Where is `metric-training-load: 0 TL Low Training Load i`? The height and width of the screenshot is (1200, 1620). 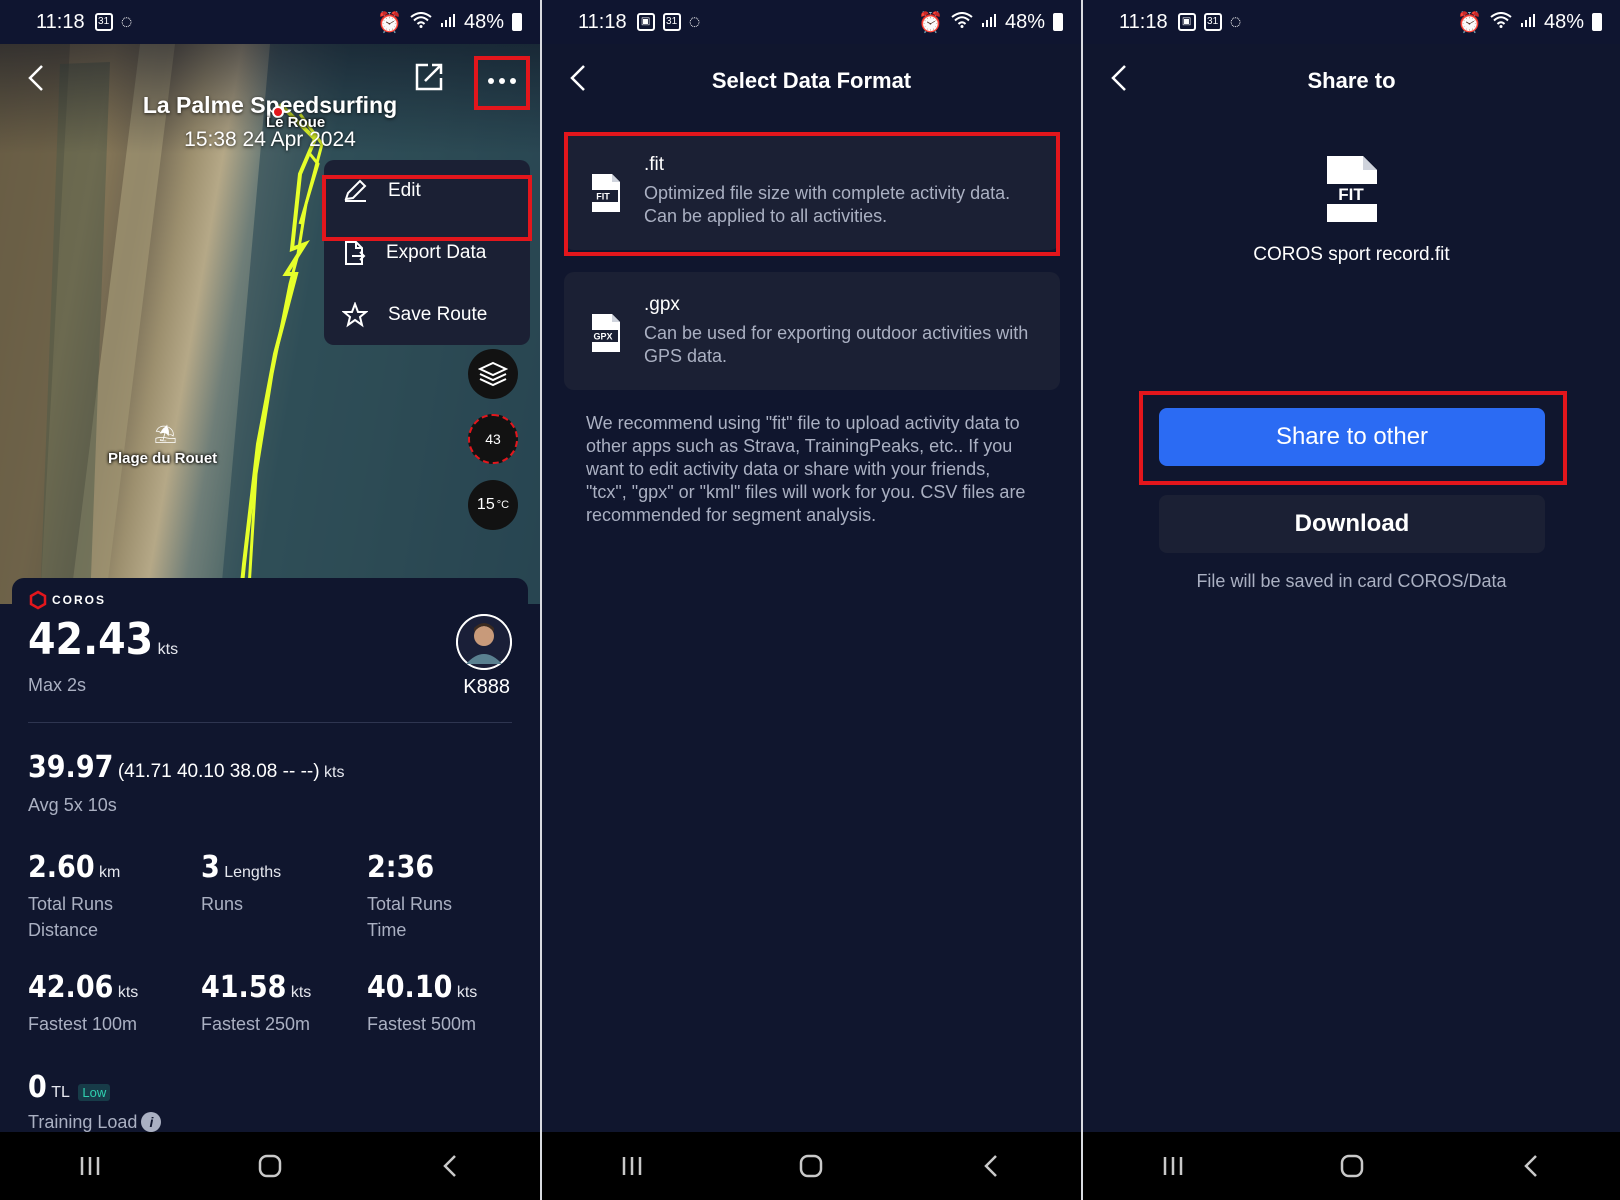 metric-training-load: 0 TL Low Training Load i is located at coordinates (95, 1102).